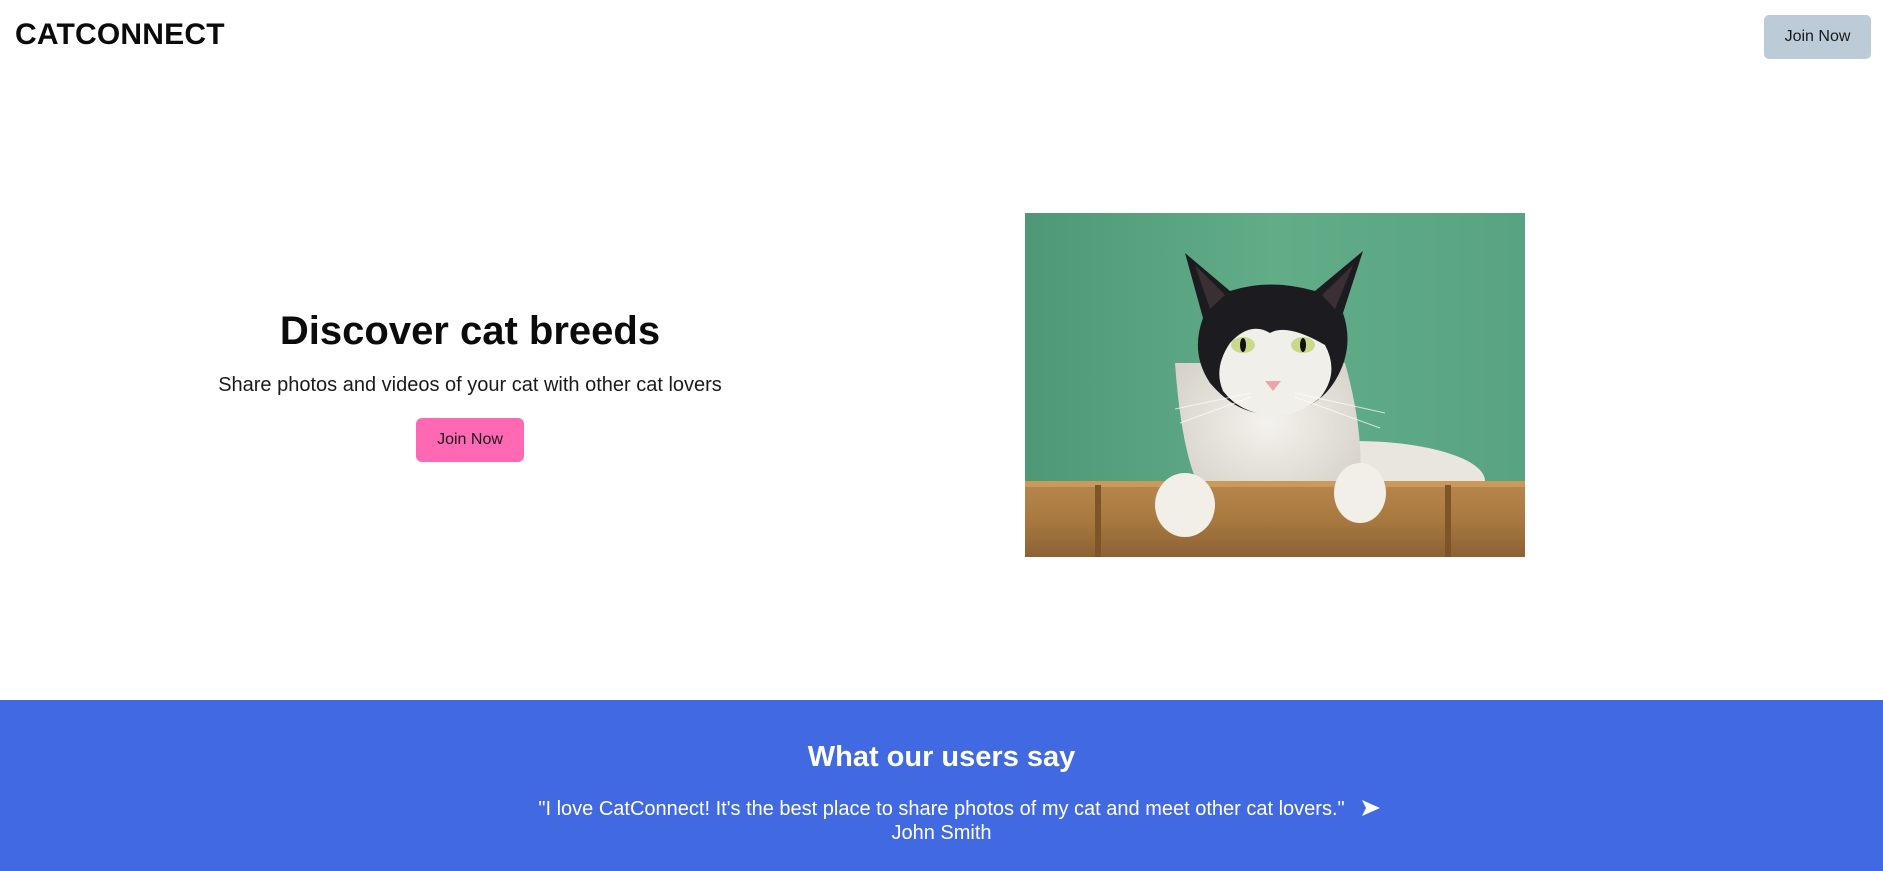 The width and height of the screenshot is (1883, 871). I want to click on arrow-right-icon, so click(1371, 808).